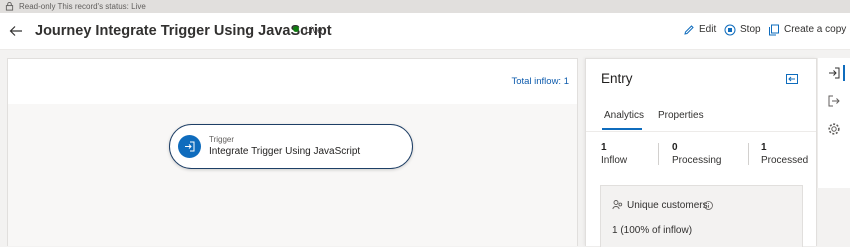 The height and width of the screenshot is (247, 850). Describe the element at coordinates (792, 79) in the screenshot. I see `panel-toggle-icon` at that location.